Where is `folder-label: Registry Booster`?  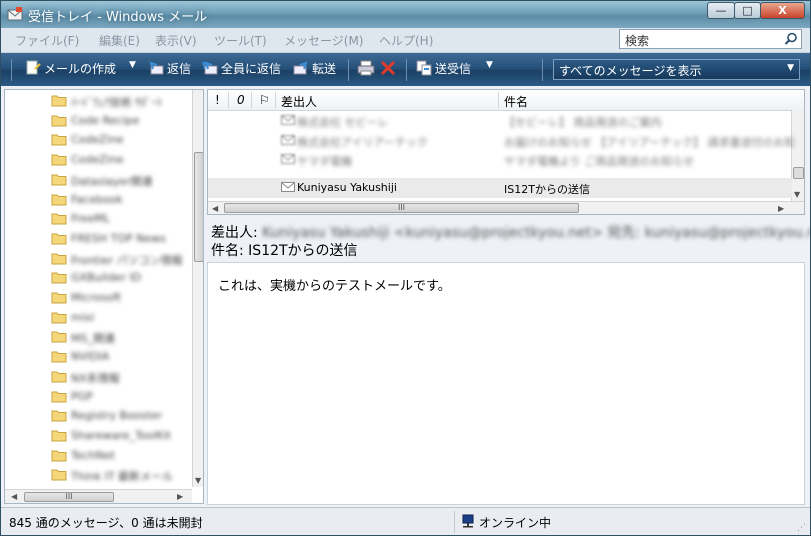 folder-label: Registry Booster is located at coordinates (116, 416).